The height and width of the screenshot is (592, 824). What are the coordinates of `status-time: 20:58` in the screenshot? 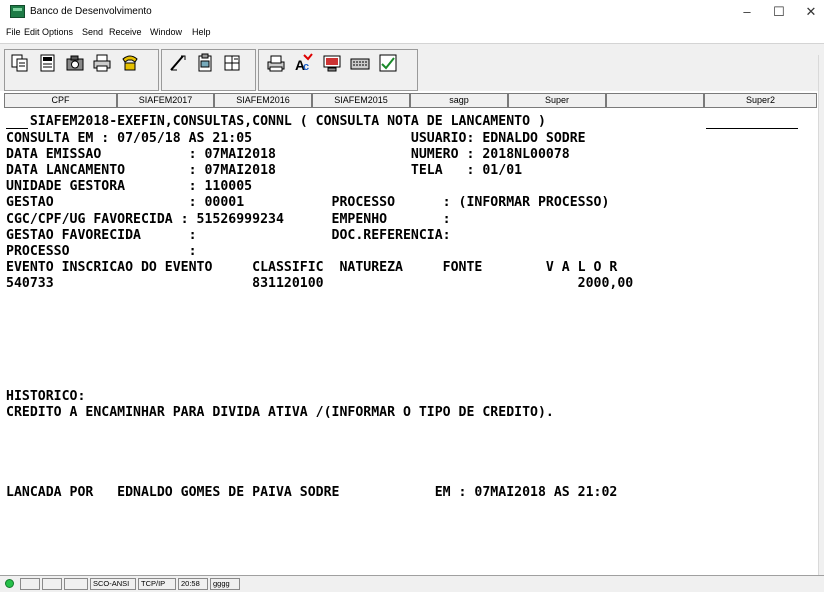 It's located at (193, 584).